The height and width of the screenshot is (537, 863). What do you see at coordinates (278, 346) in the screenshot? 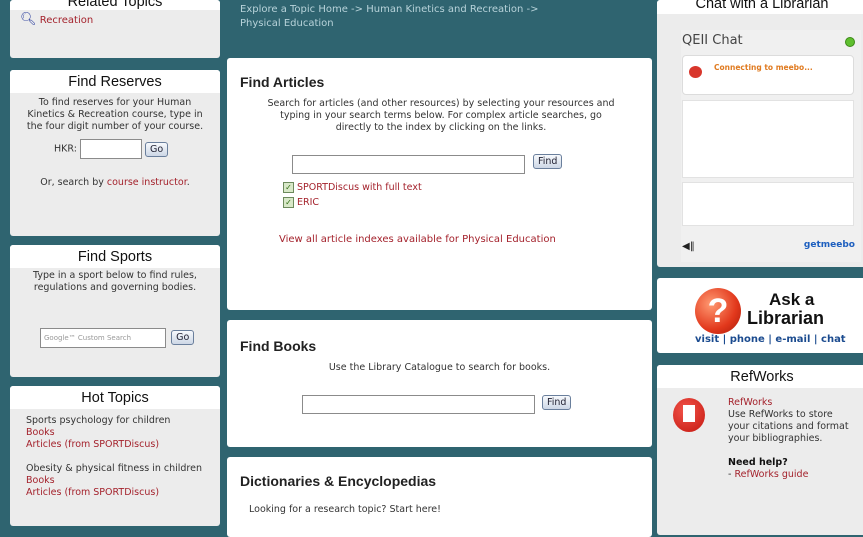
I see `find-books-title: Find Books` at bounding box center [278, 346].